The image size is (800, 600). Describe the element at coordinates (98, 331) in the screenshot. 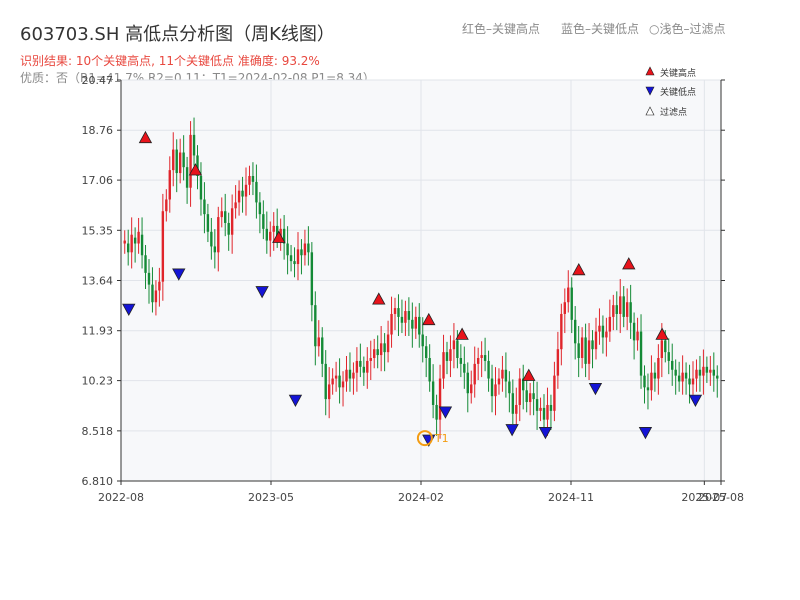

I see `y-tick-label: 11.93` at that location.